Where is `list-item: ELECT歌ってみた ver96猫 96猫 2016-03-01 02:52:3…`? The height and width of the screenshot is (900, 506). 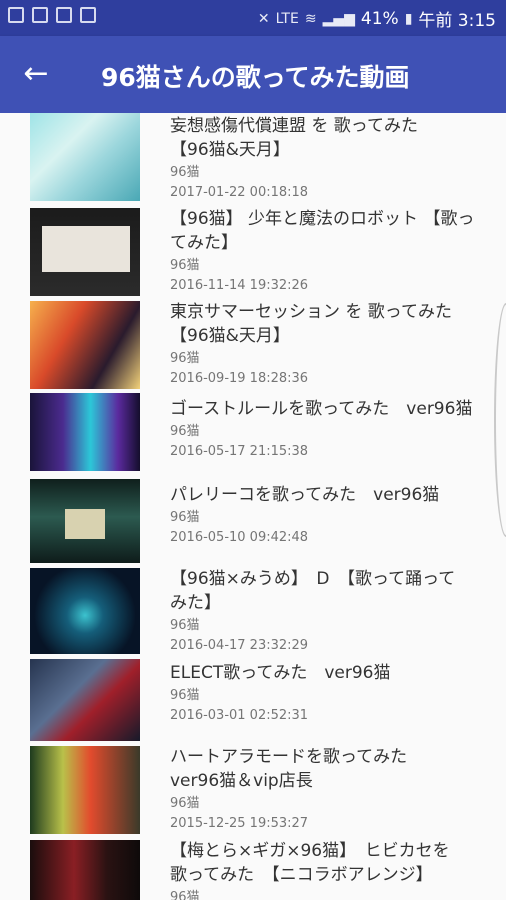 list-item: ELECT歌ってみた ver96猫 96猫 2016-03-01 02:52:3… is located at coordinates (253, 700).